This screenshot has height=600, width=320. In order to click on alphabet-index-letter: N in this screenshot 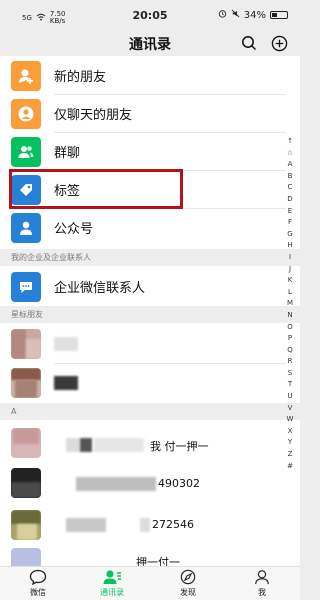, I will do `click(289, 316)`.